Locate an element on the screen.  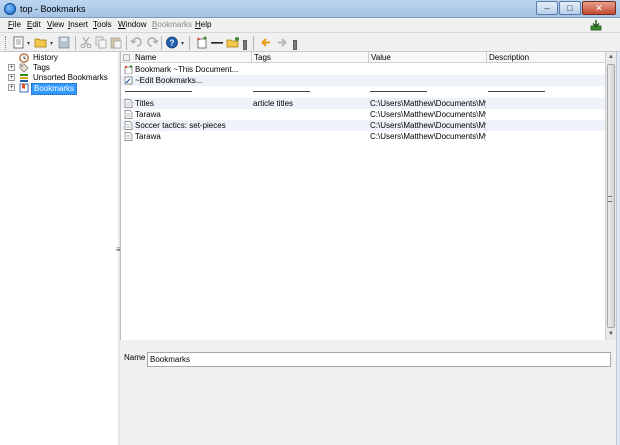
help-dropdown-arrow-icon is located at coordinates (182, 43).